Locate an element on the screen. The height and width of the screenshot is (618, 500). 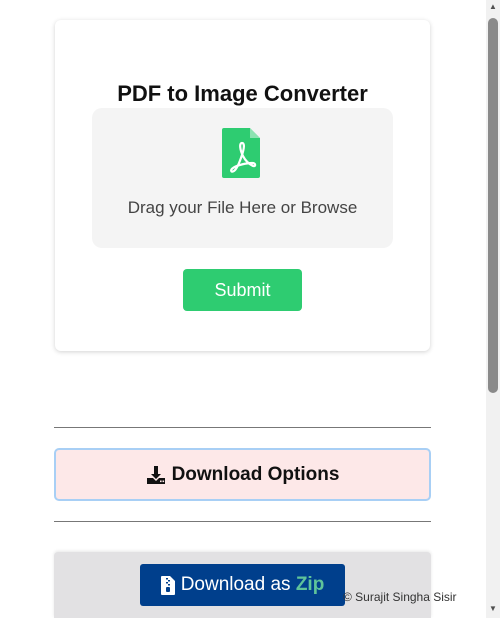
file-dropzone: Drag your File Here or Browse is located at coordinates (242, 178).